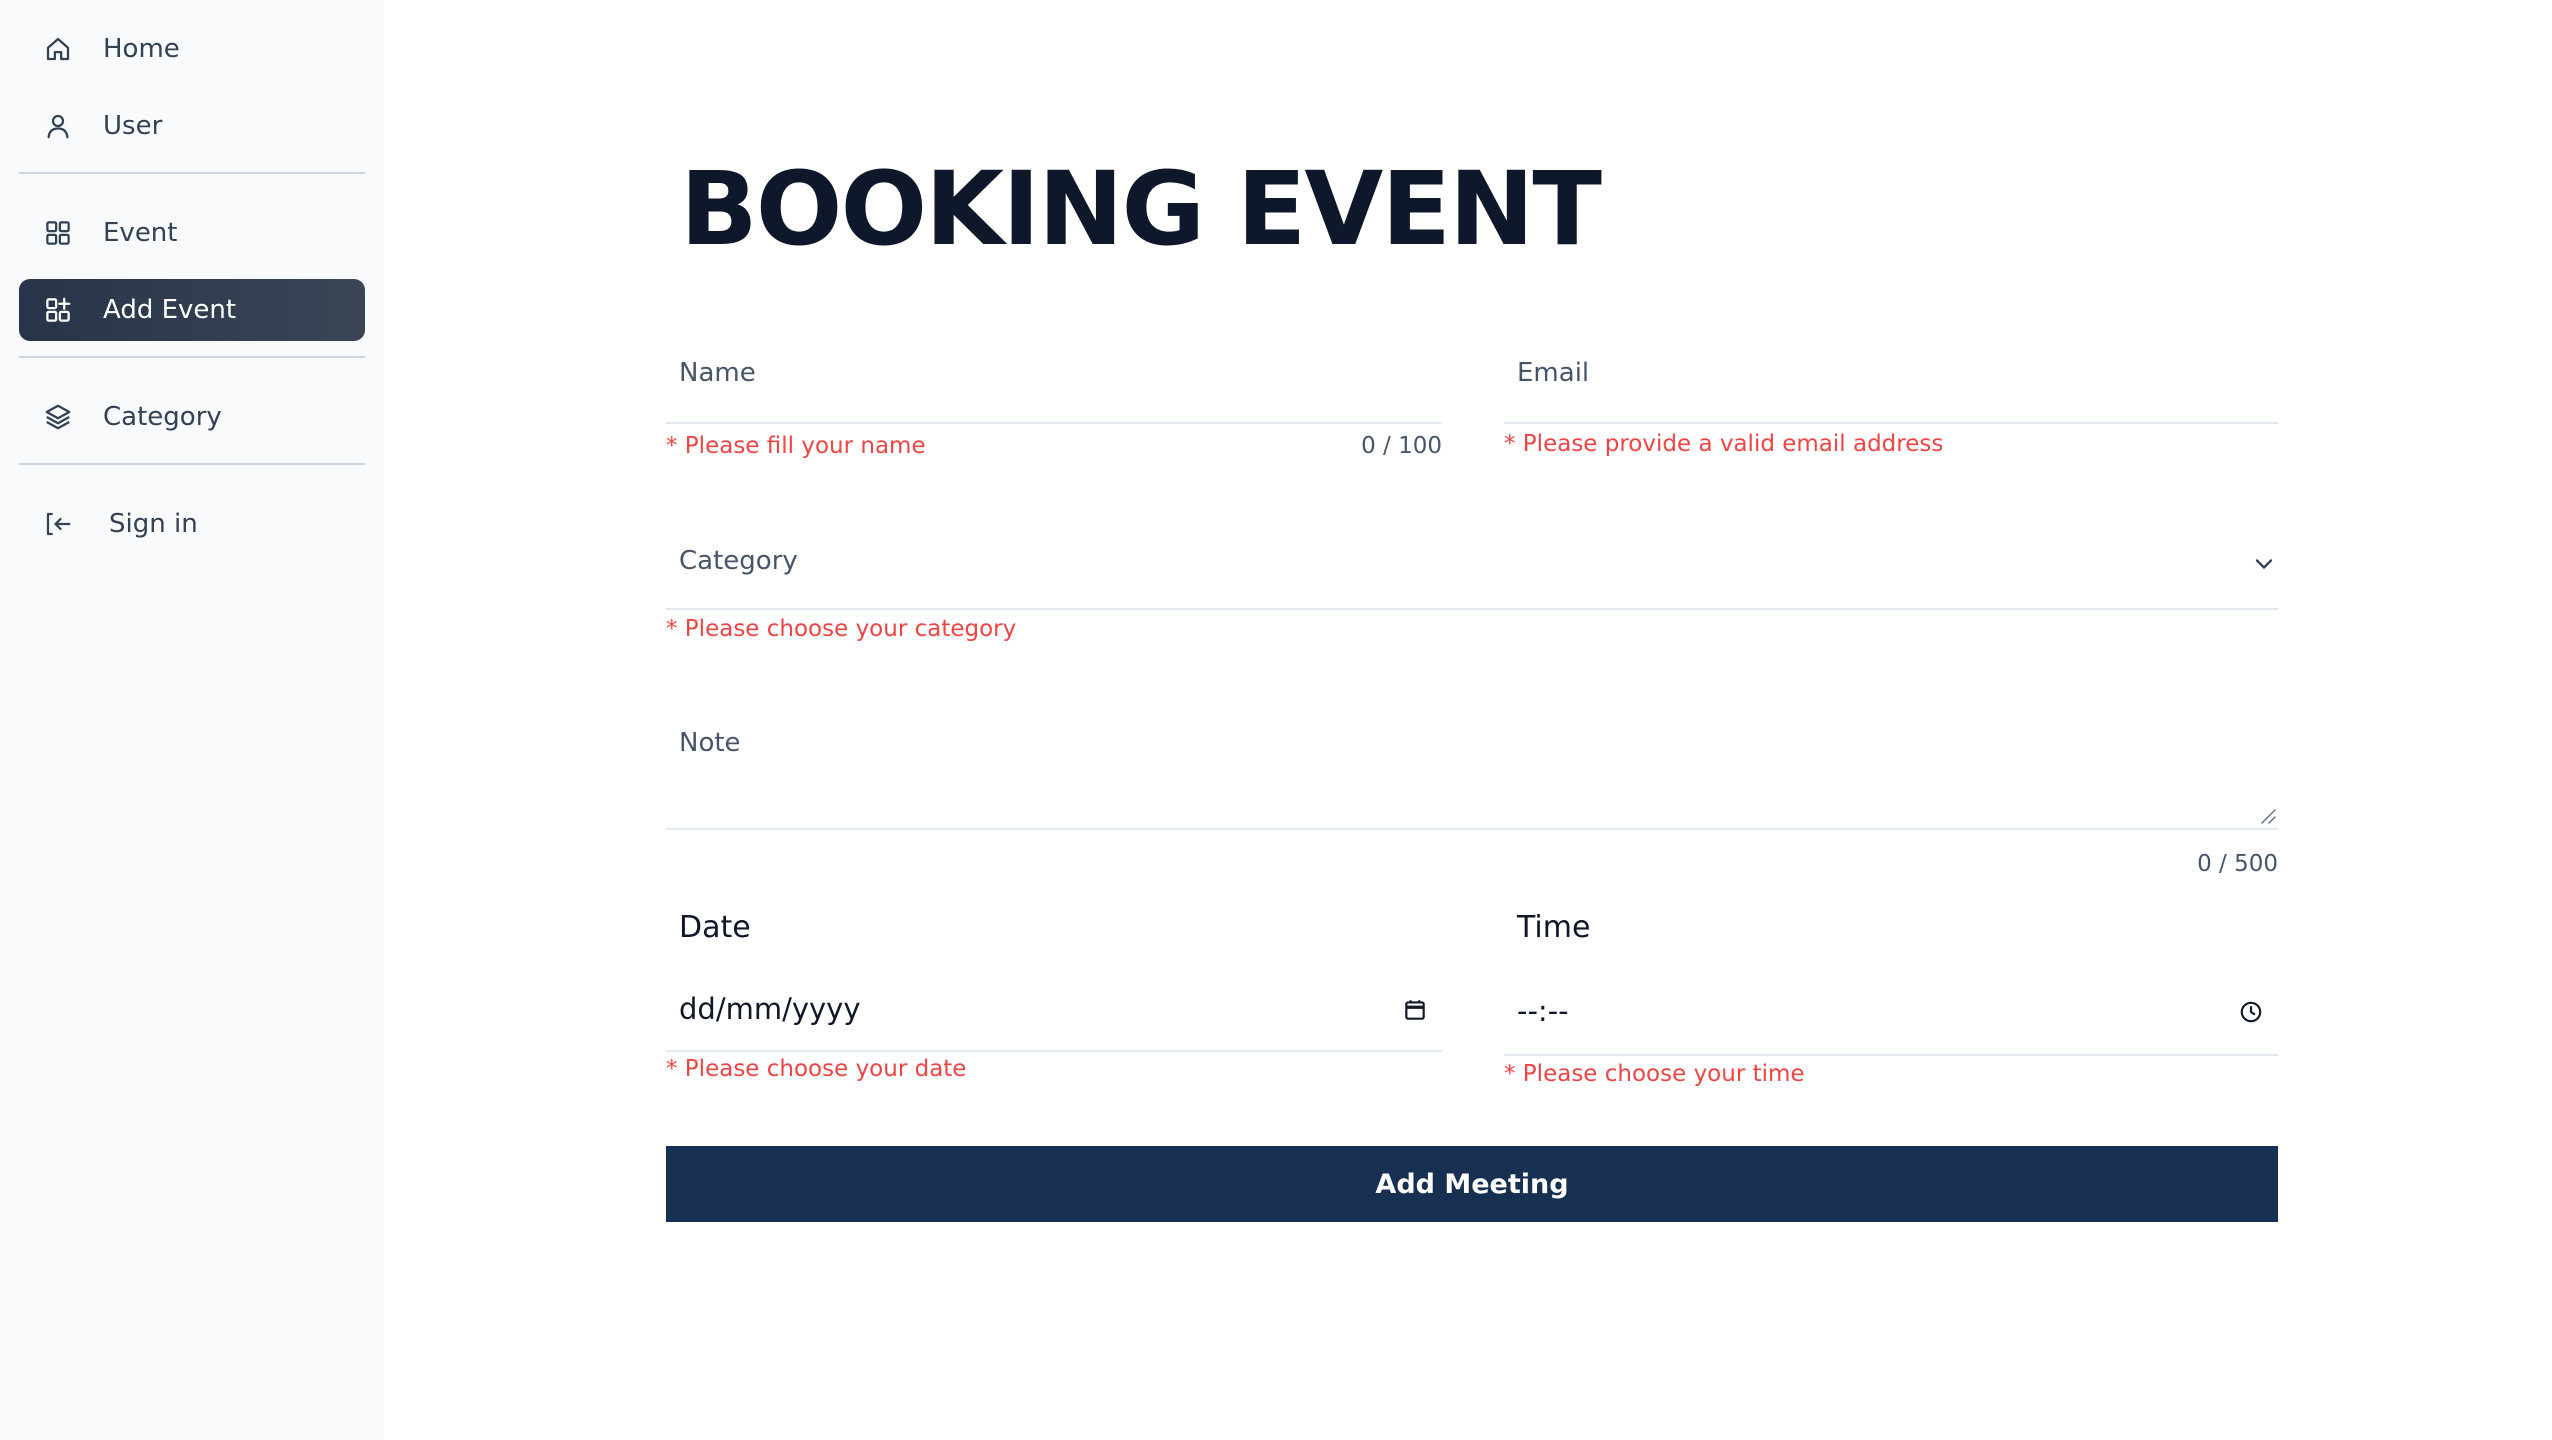 The width and height of the screenshot is (2552, 1440). What do you see at coordinates (1472, 829) in the screenshot?
I see `note-underline` at bounding box center [1472, 829].